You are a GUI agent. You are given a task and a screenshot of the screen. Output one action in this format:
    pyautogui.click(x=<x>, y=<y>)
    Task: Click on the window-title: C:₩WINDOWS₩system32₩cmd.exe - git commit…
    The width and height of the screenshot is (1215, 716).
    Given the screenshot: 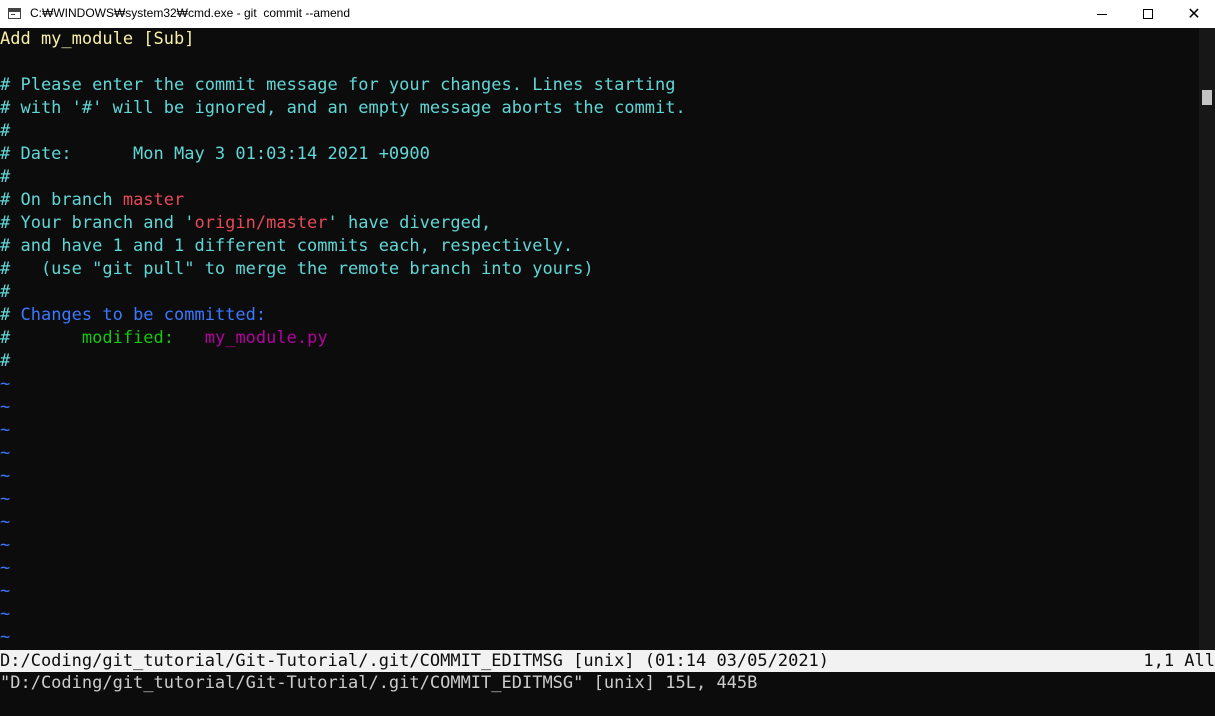 What is the action you would take?
    pyautogui.click(x=190, y=13)
    